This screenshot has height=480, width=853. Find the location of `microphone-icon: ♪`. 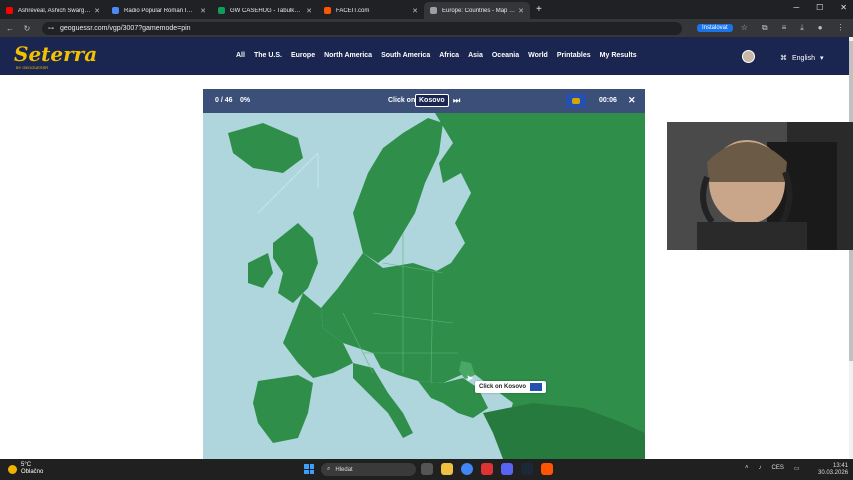

microphone-icon: ♪ is located at coordinates (760, 468).